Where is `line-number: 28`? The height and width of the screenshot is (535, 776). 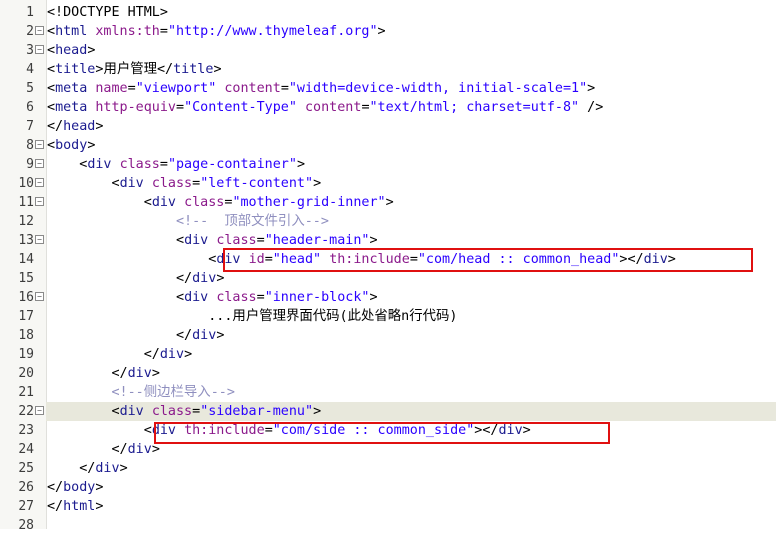
line-number: 28 is located at coordinates (26, 525).